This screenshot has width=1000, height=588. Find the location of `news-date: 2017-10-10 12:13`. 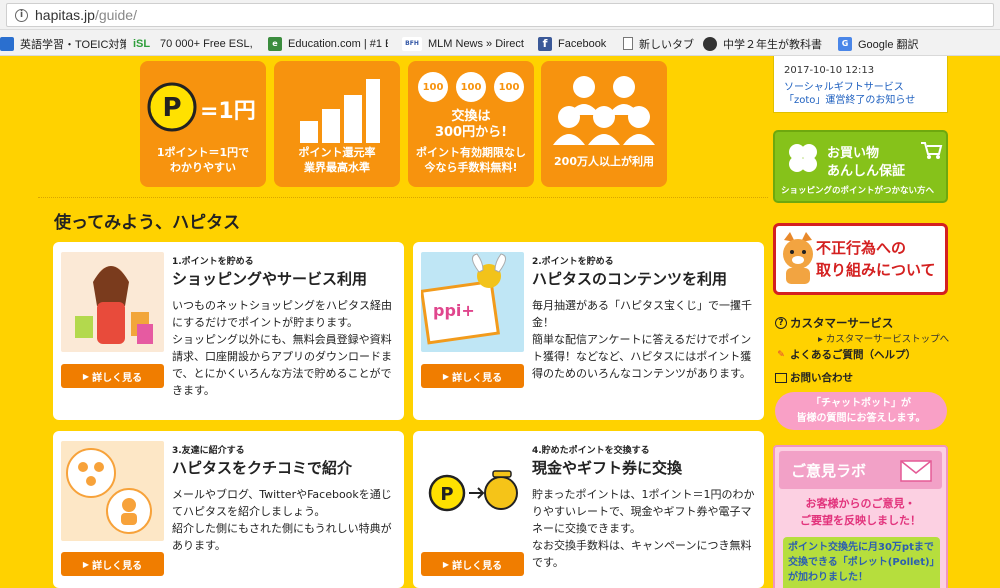

news-date: 2017-10-10 12:13 is located at coordinates (829, 70).